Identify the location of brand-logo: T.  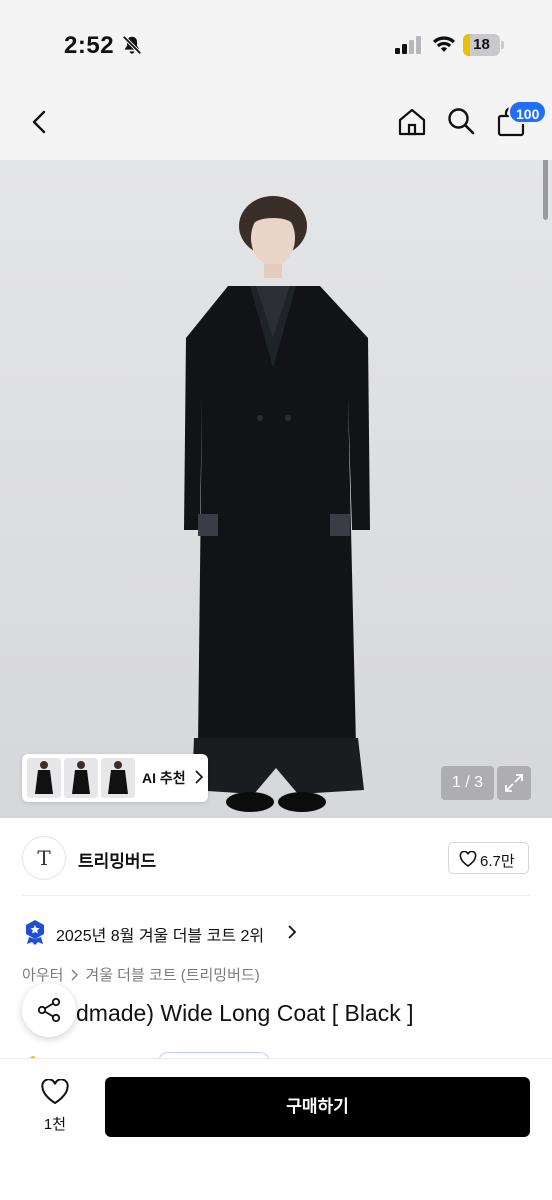
(44, 858).